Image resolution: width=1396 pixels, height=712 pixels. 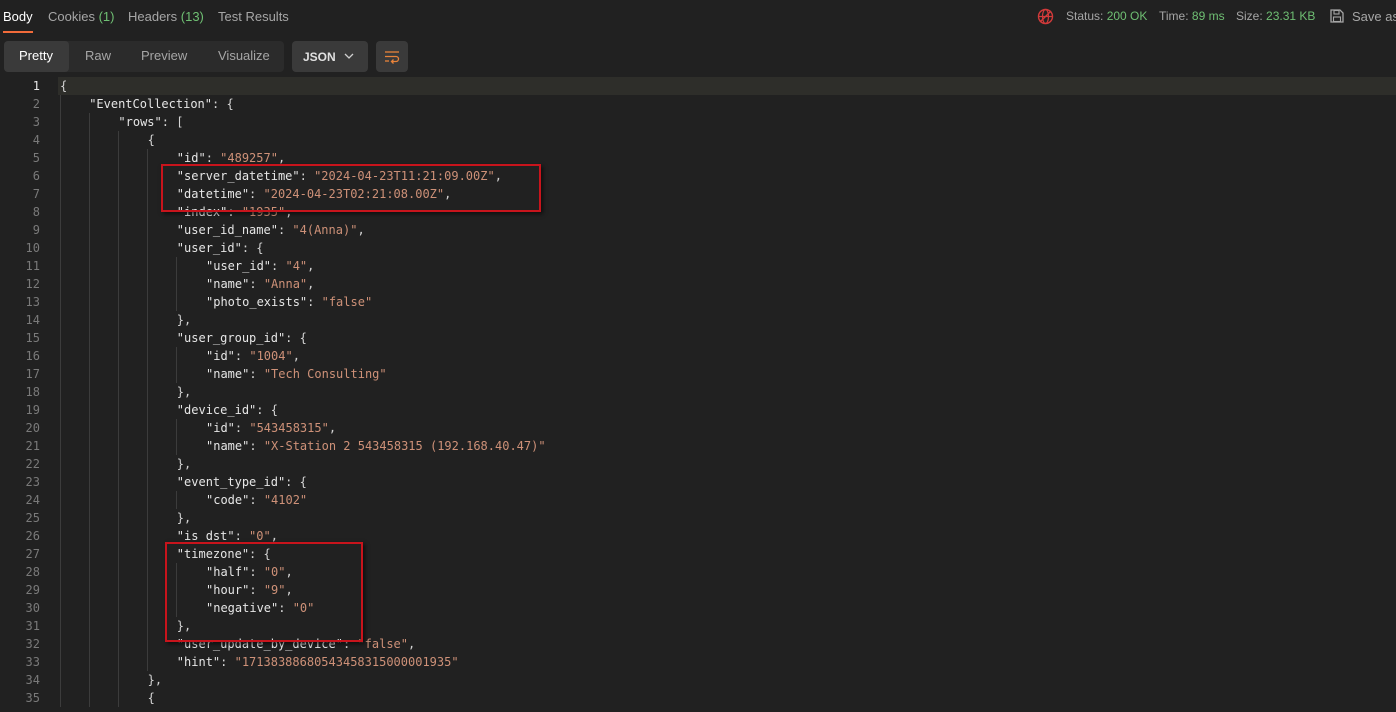 I want to click on view-tab-pretty: Pretty, so click(x=36, y=55).